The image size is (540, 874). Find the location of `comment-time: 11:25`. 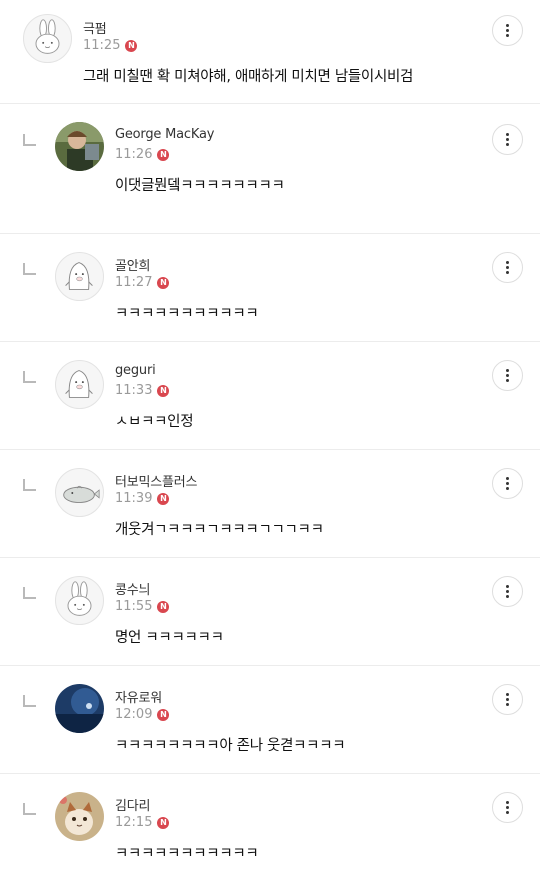

comment-time: 11:25 is located at coordinates (102, 45).